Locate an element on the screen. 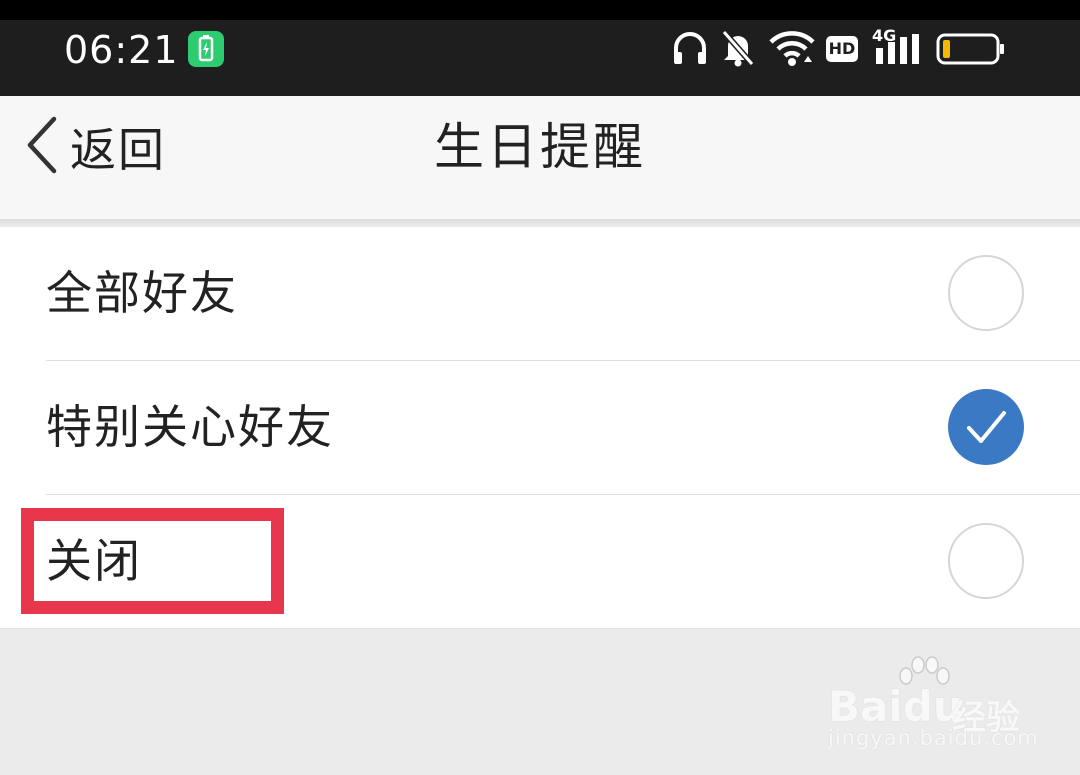  navigation-divider is located at coordinates (540, 223).